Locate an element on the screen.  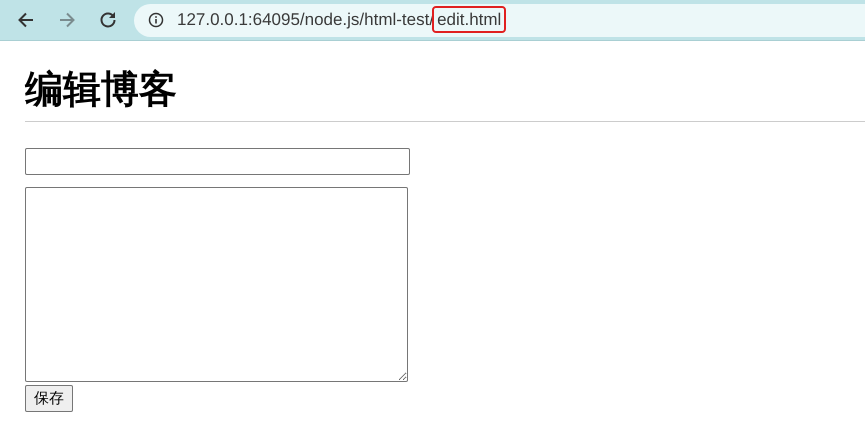
address-bar: 127.0.0.1:64095/node.js/html-test/ edit.html is located at coordinates (499, 20).